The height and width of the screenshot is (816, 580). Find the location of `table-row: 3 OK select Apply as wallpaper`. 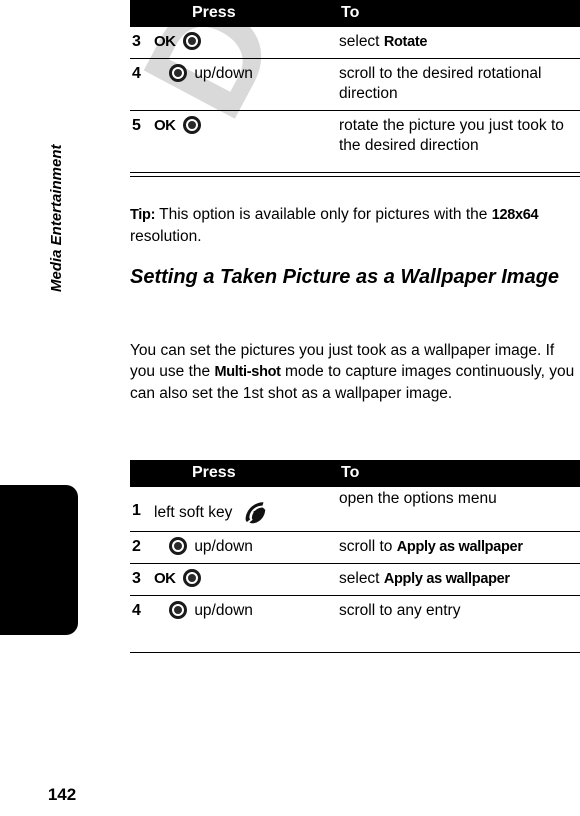

table-row: 3 OK select Apply as wallpaper is located at coordinates (355, 579).